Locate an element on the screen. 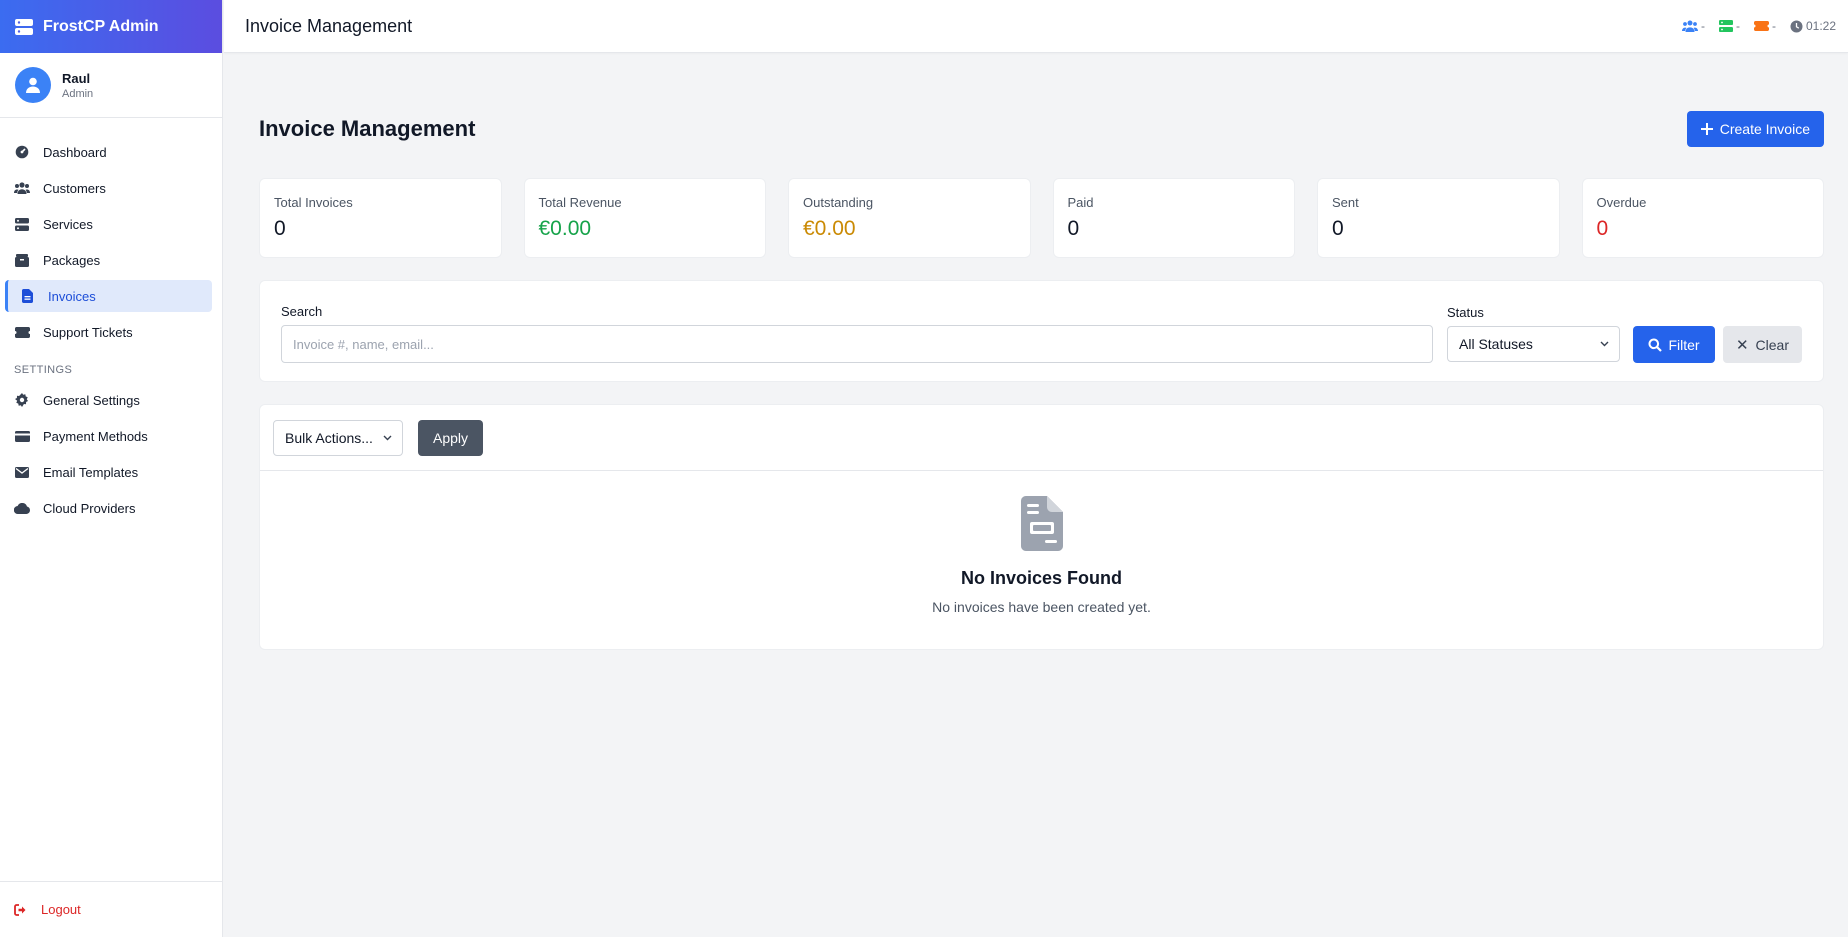 The height and width of the screenshot is (937, 1848). sidebar-item-customers: Customers is located at coordinates (108, 188).